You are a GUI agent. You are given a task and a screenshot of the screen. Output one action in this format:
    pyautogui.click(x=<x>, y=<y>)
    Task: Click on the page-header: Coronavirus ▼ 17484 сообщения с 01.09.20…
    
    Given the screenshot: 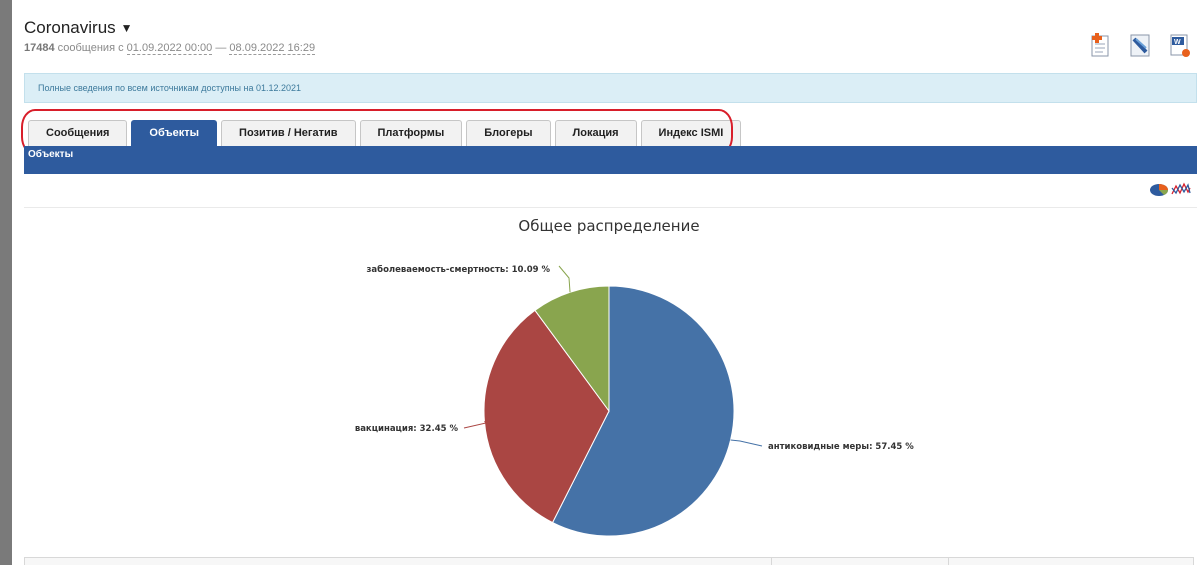 What is the action you would take?
    pyautogui.click(x=170, y=36)
    